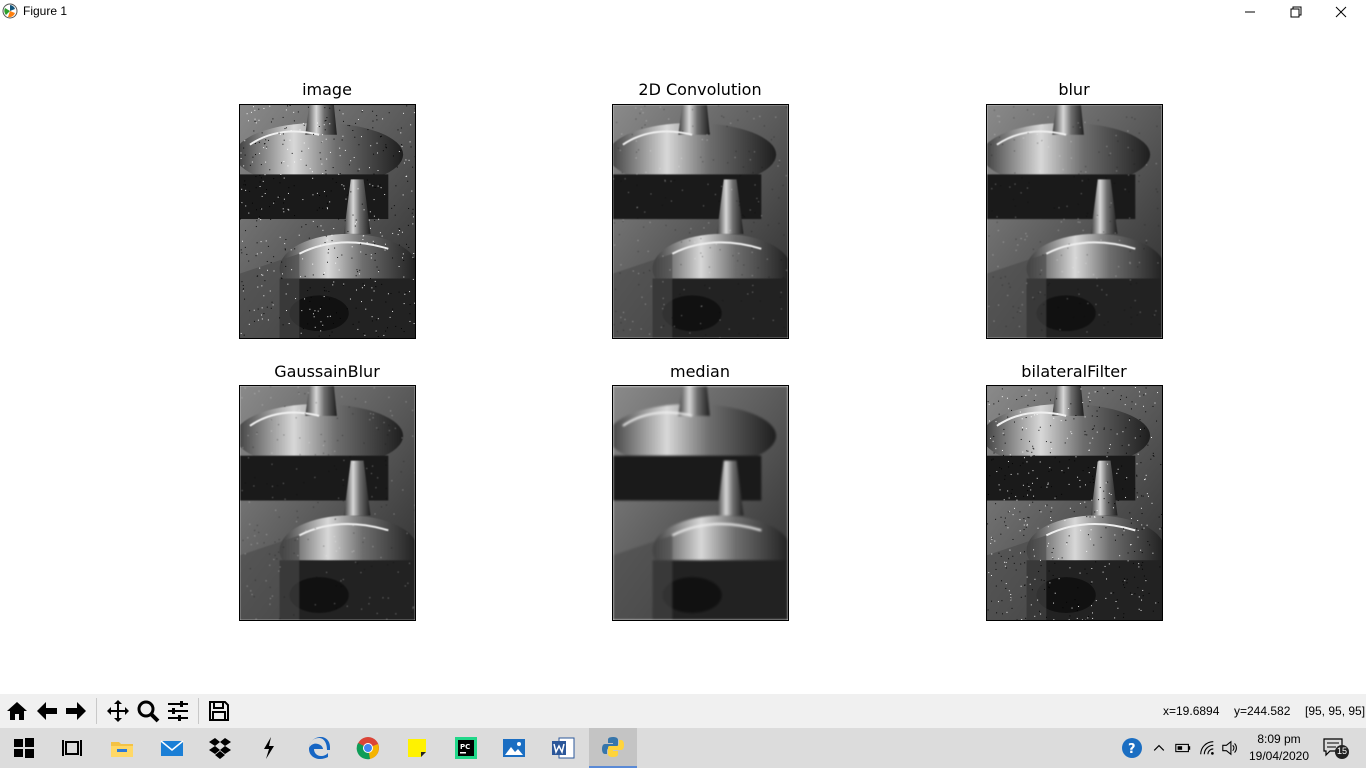 The height and width of the screenshot is (768, 1366). I want to click on axes-blur, so click(1074, 221).